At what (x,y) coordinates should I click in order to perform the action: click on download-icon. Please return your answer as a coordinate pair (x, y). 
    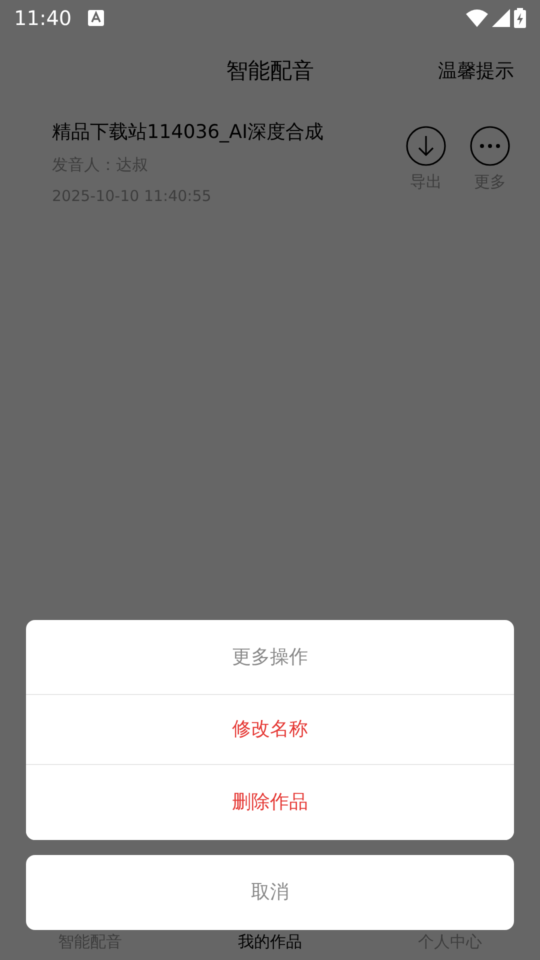
    Looking at the image, I should click on (426, 146).